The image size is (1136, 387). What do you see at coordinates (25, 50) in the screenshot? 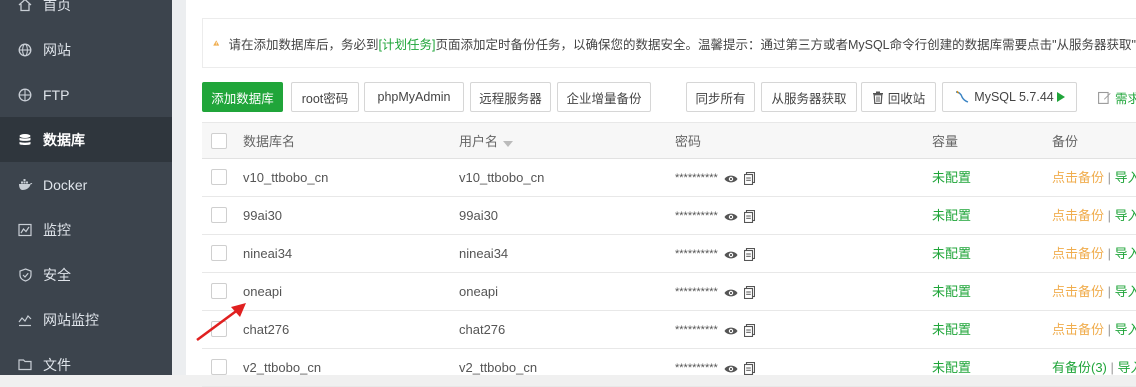
I see `globe-icon` at bounding box center [25, 50].